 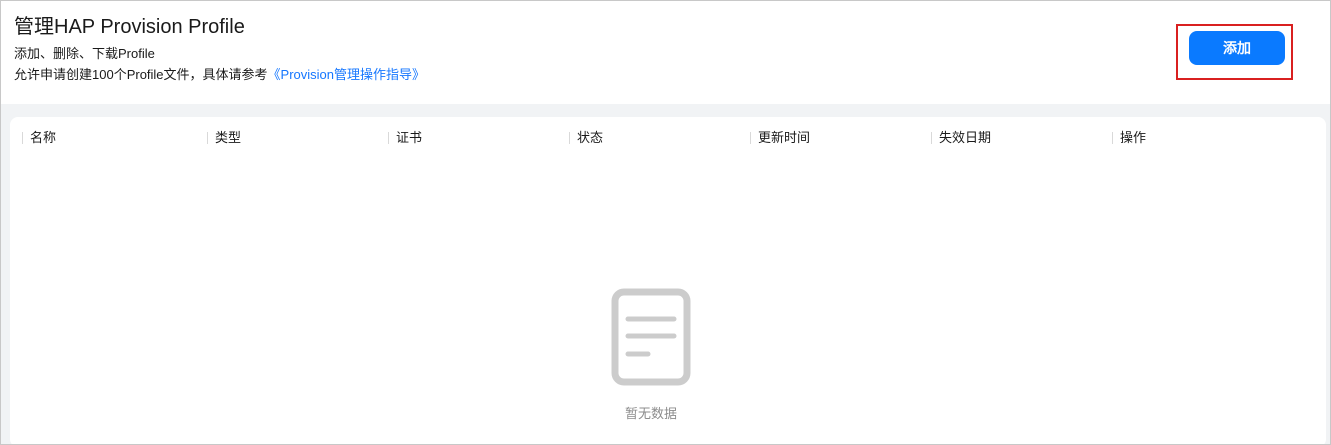 I want to click on column-header-certificate: 证书, so click(x=405, y=138).